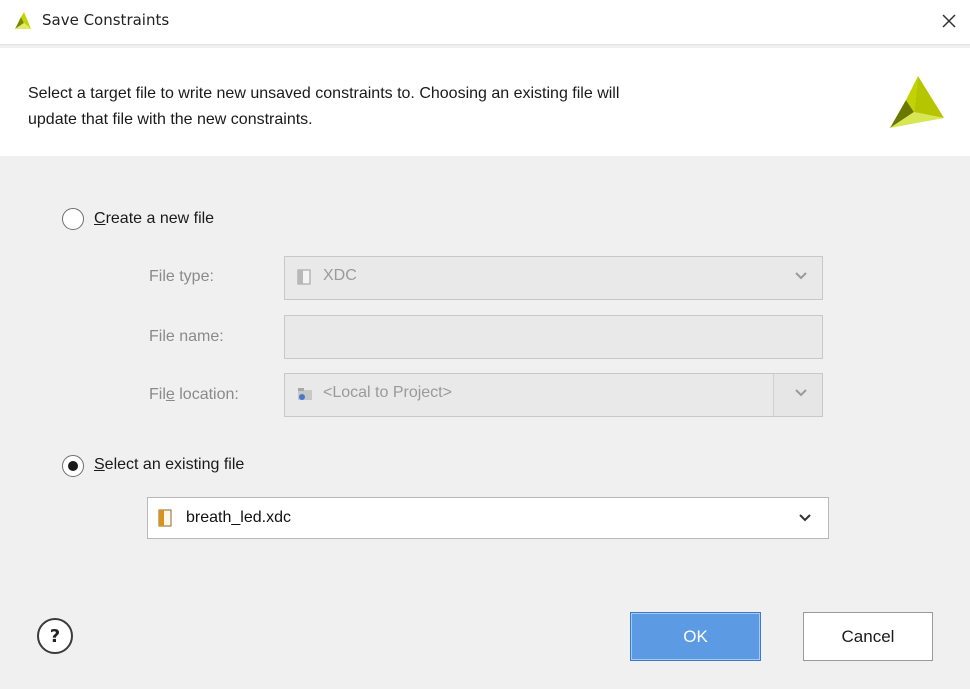  What do you see at coordinates (73, 466) in the screenshot?
I see `select-existing-file-radio` at bounding box center [73, 466].